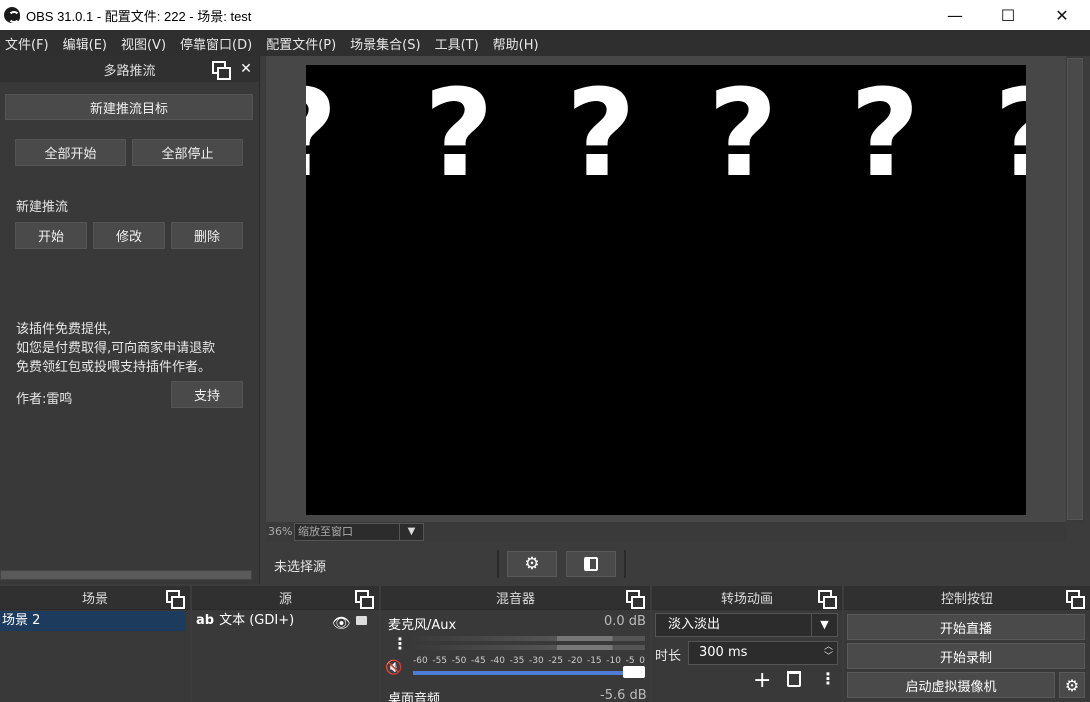  What do you see at coordinates (218, 43) in the screenshot?
I see `menu-docks: 停靠窗口(D)` at bounding box center [218, 43].